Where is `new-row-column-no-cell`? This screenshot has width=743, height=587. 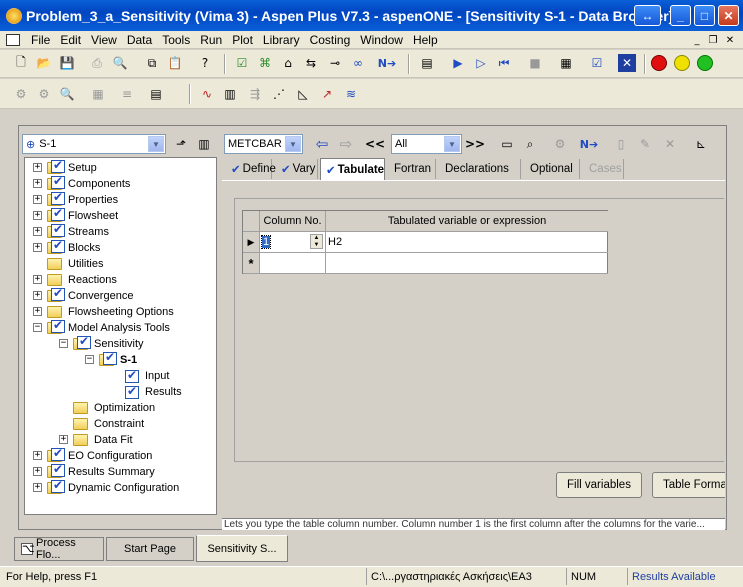 new-row-column-no-cell is located at coordinates (293, 263).